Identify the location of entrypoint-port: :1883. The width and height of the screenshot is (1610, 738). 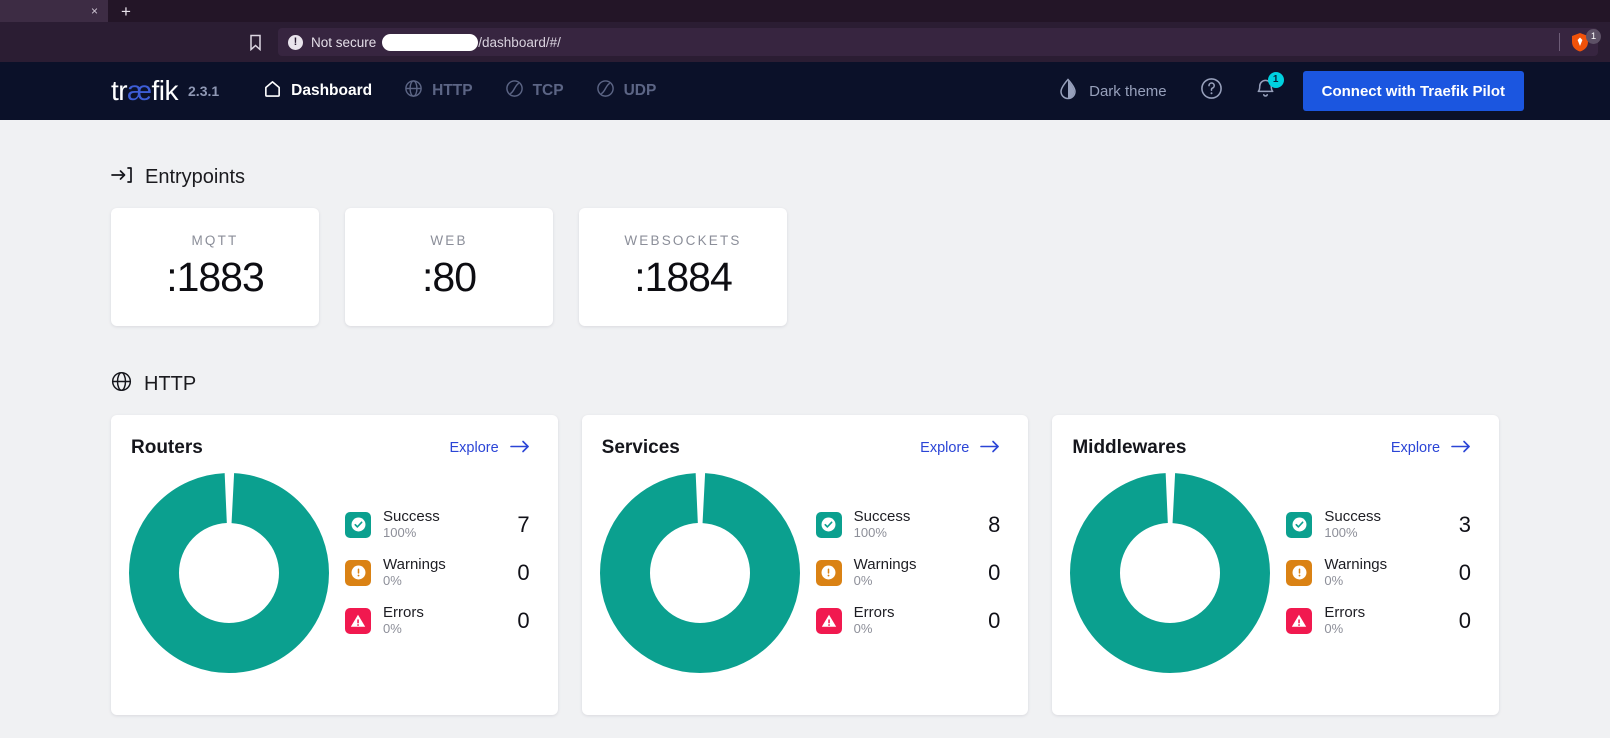
(215, 277).